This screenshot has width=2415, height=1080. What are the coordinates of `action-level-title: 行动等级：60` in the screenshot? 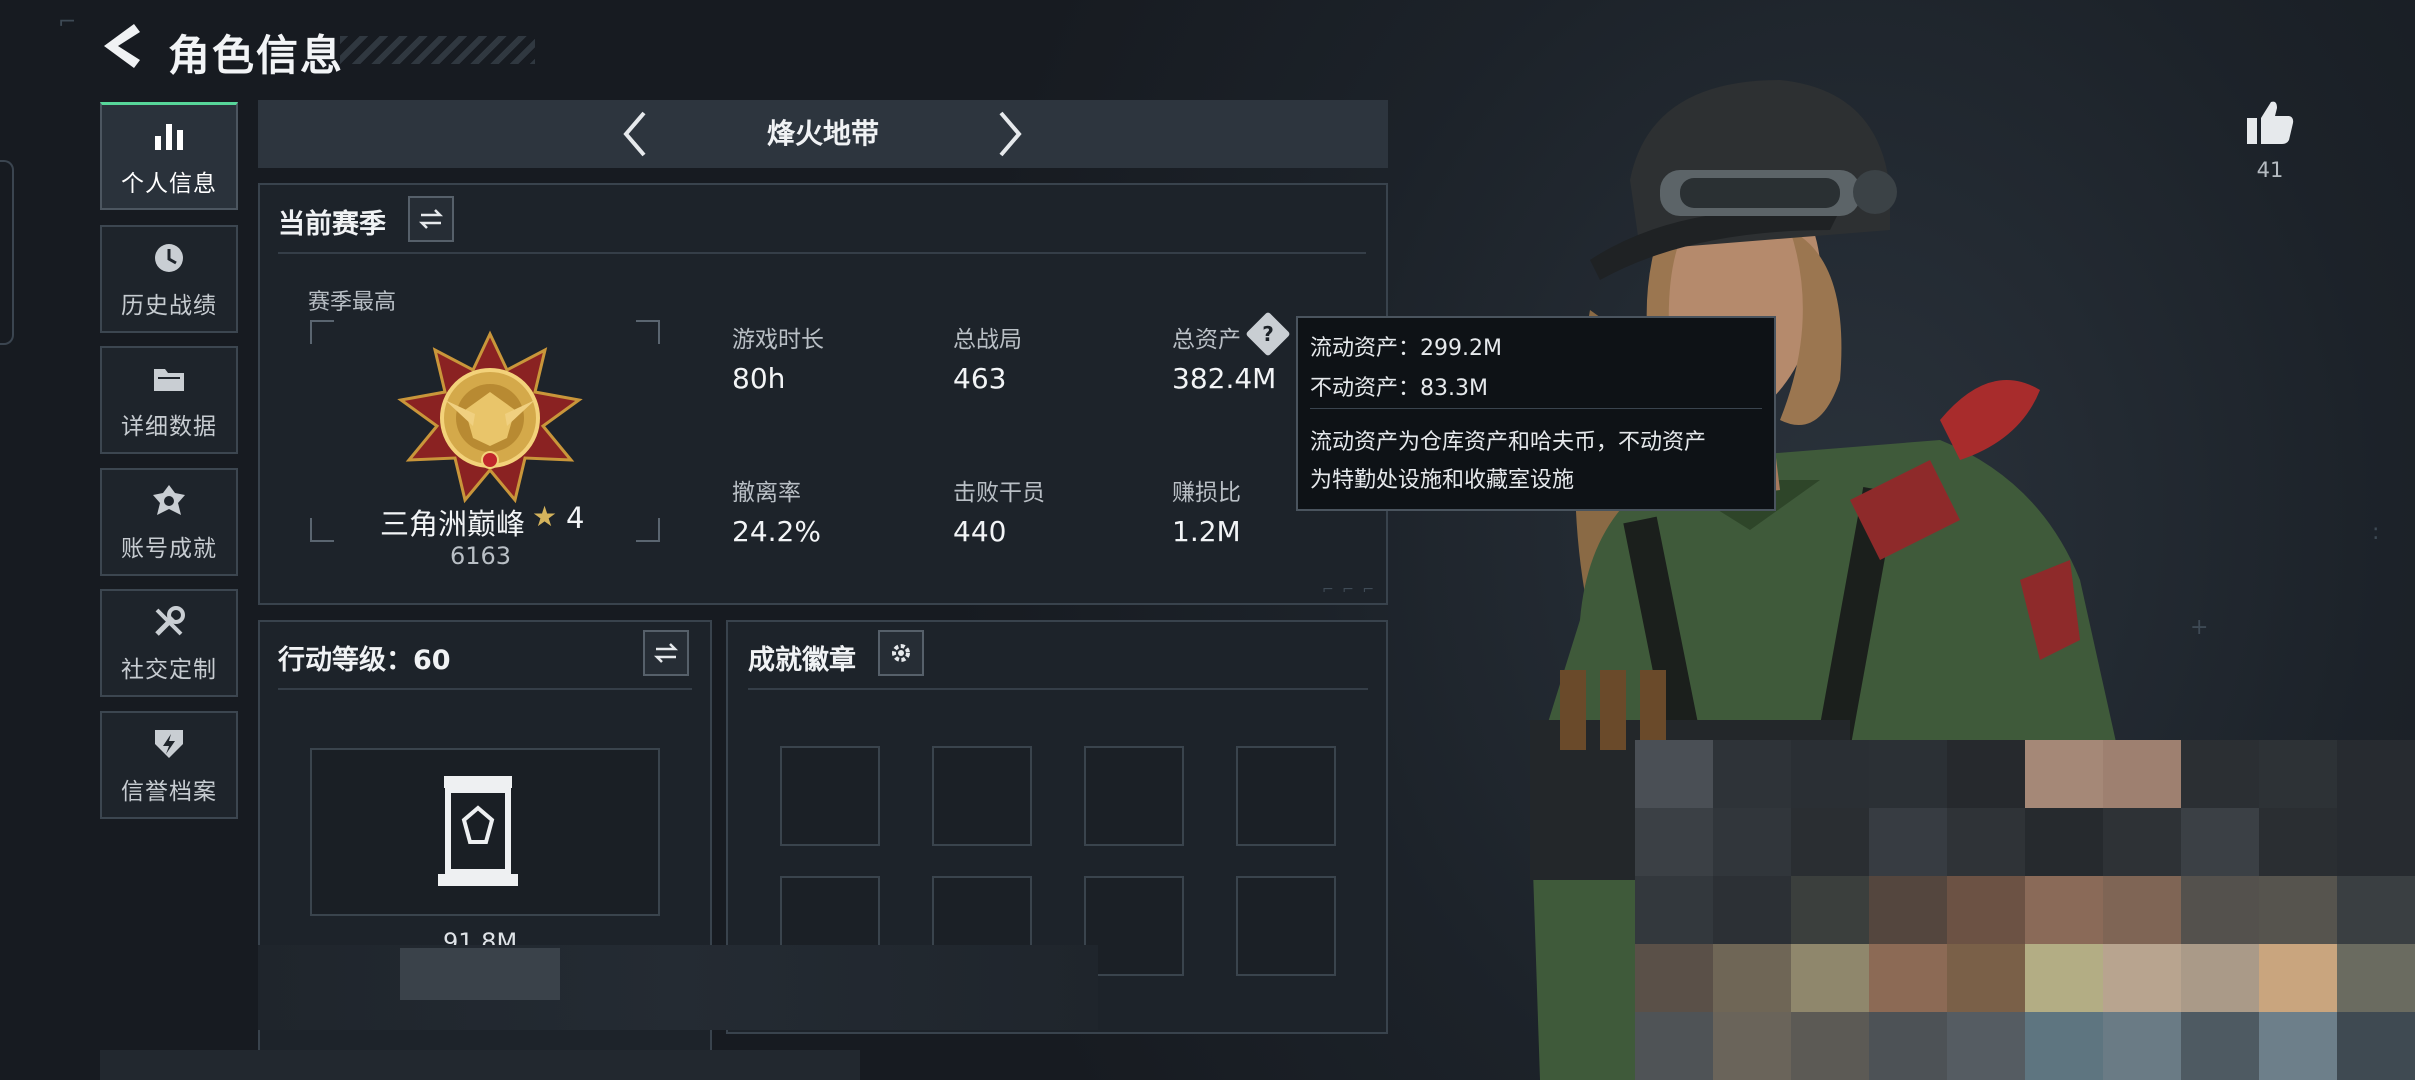 It's located at (364, 660).